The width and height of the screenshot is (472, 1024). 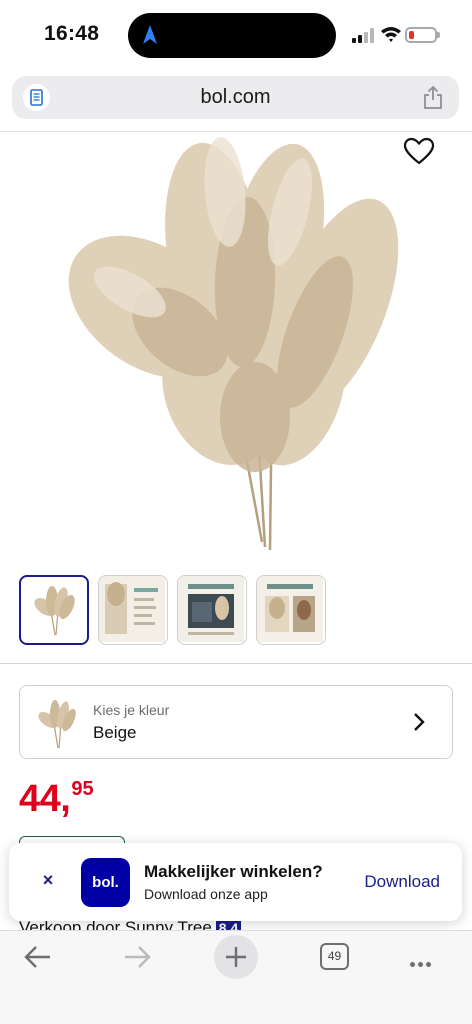 I want to click on browser-toolbar: 49, so click(x=236, y=977).